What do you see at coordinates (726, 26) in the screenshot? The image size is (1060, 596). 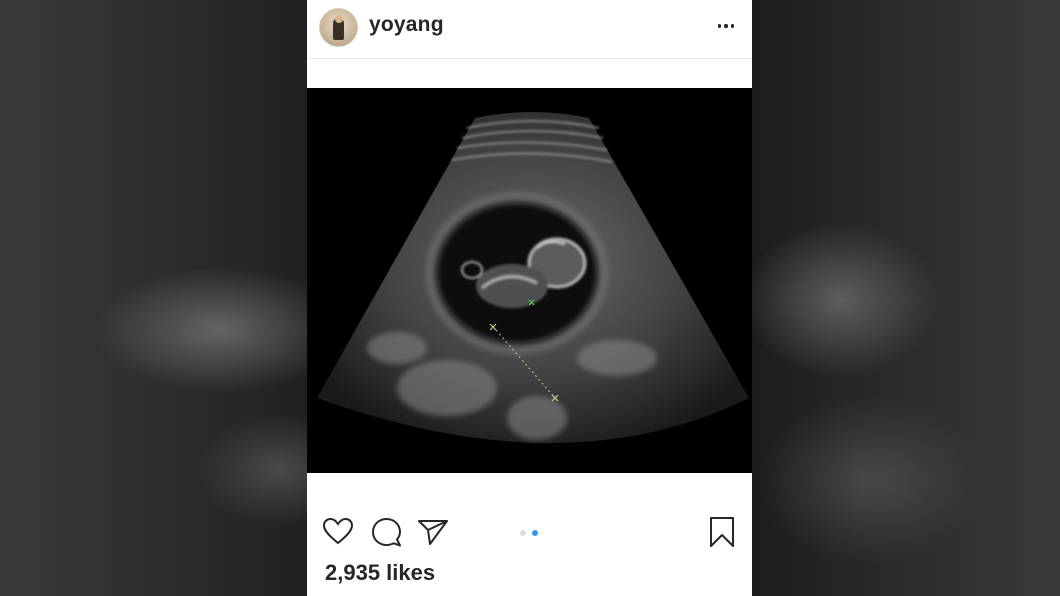 I see `more-options-icon` at bounding box center [726, 26].